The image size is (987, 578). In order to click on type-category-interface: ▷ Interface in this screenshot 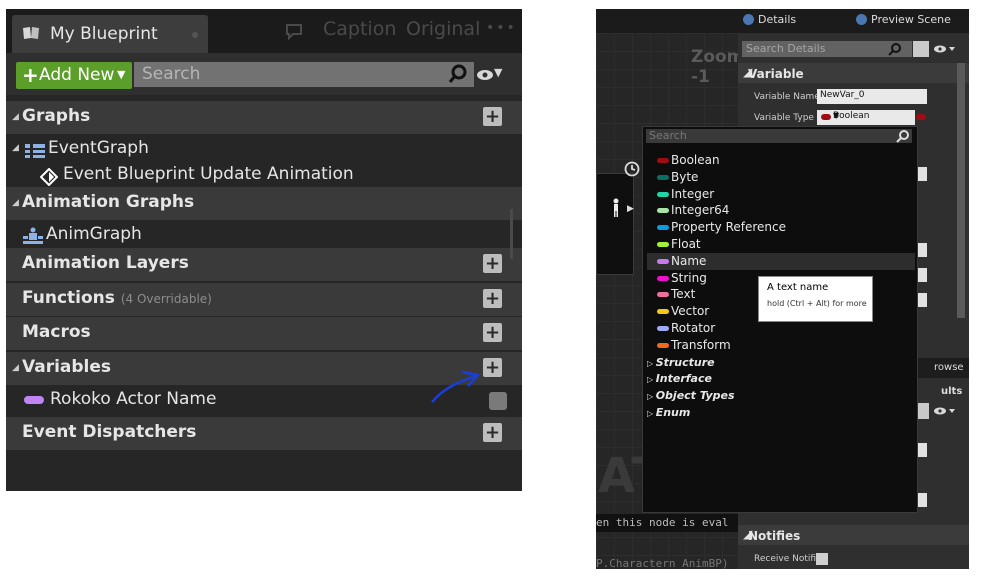, I will do `click(679, 378)`.